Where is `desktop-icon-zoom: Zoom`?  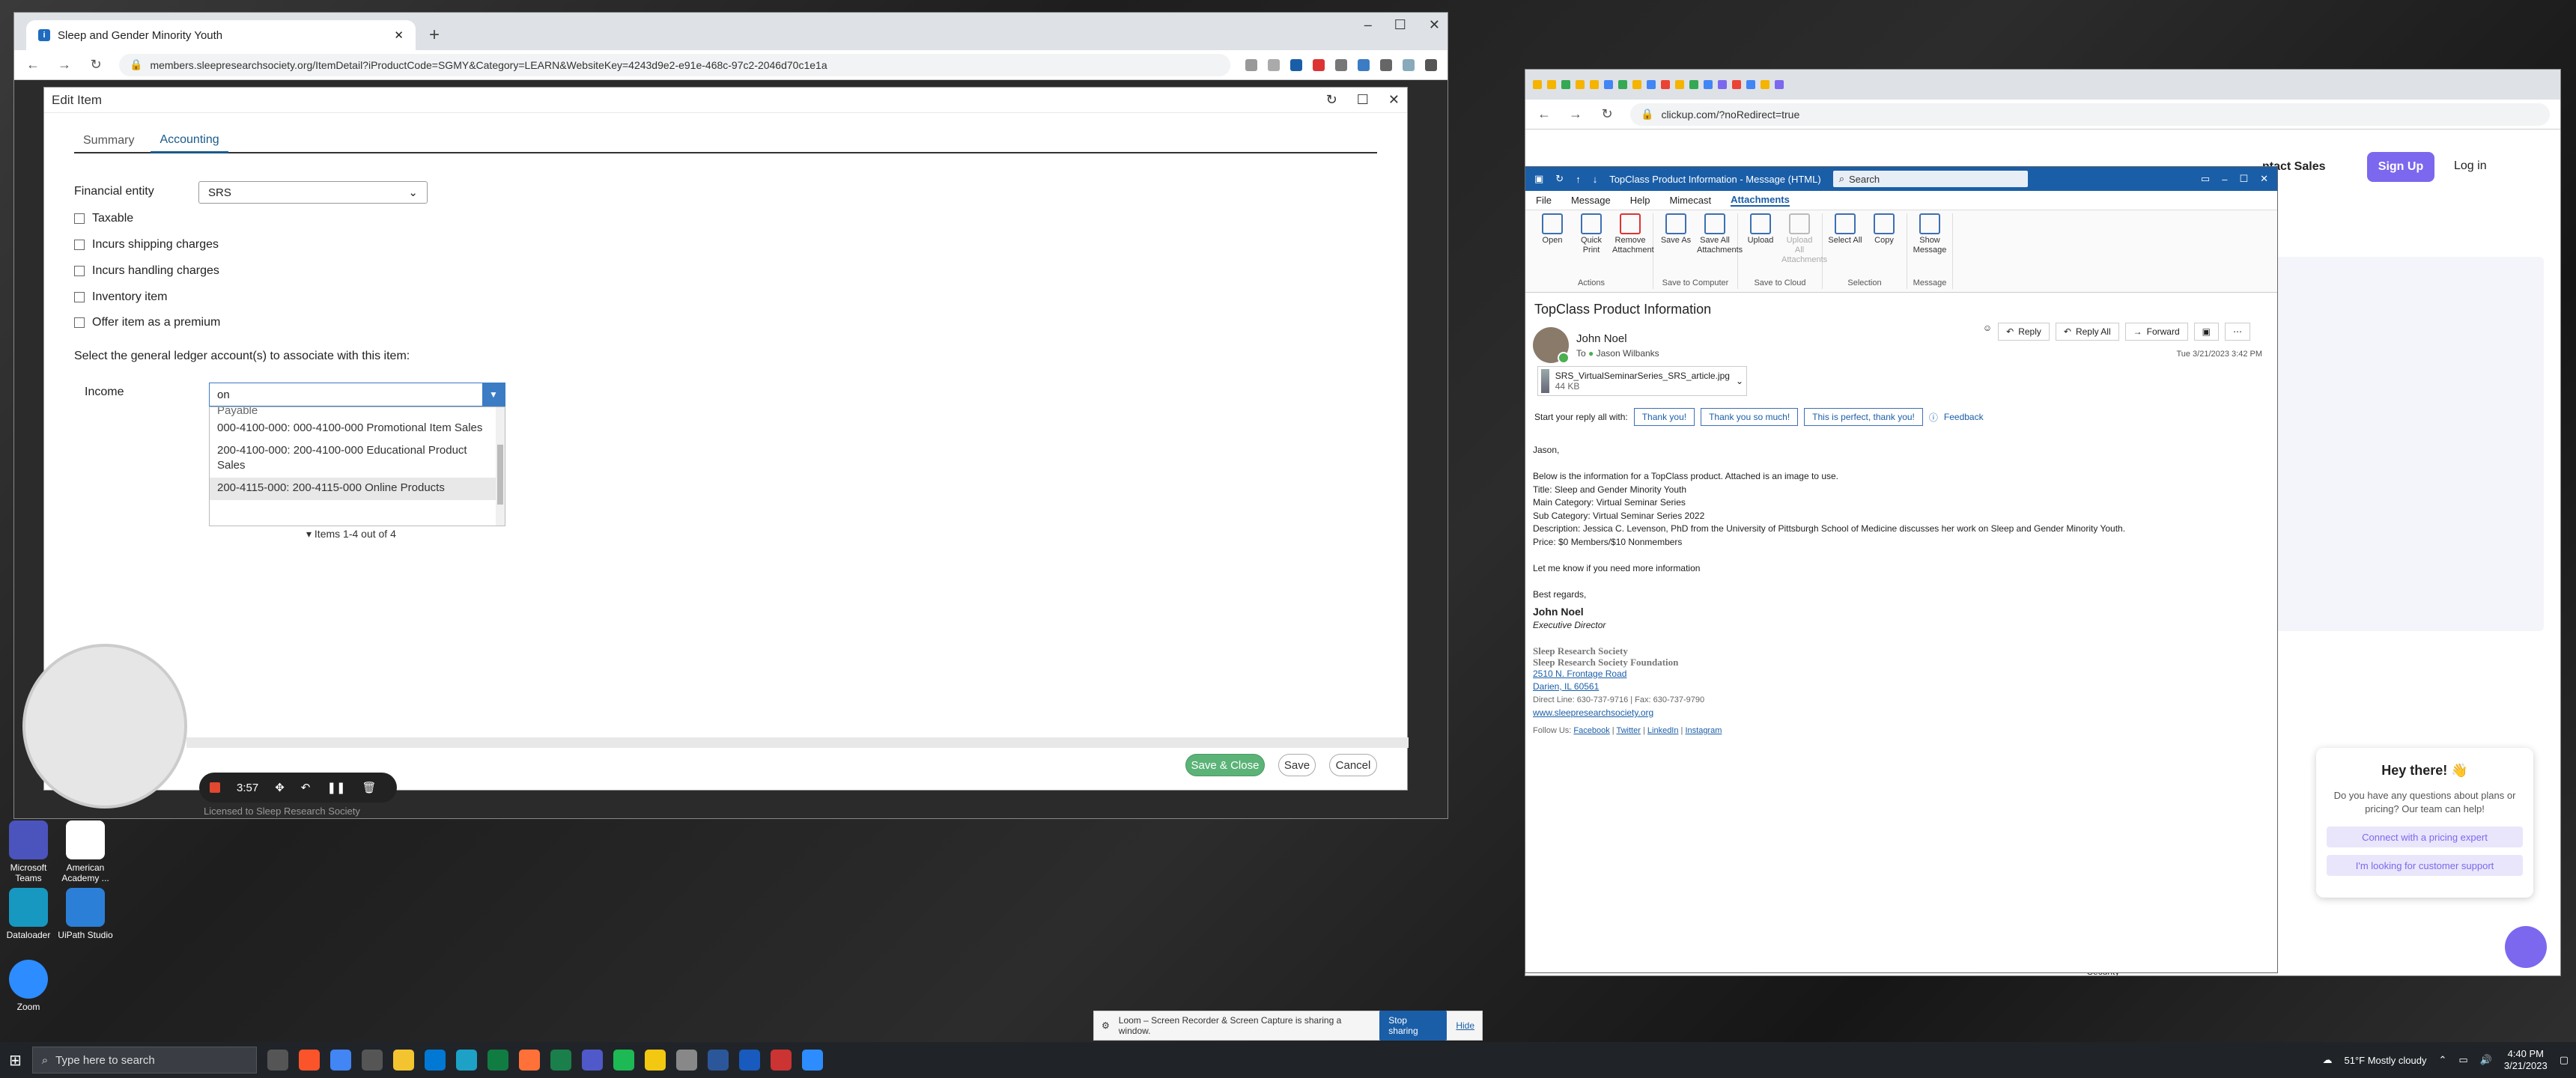 desktop-icon-zoom: Zoom is located at coordinates (28, 986).